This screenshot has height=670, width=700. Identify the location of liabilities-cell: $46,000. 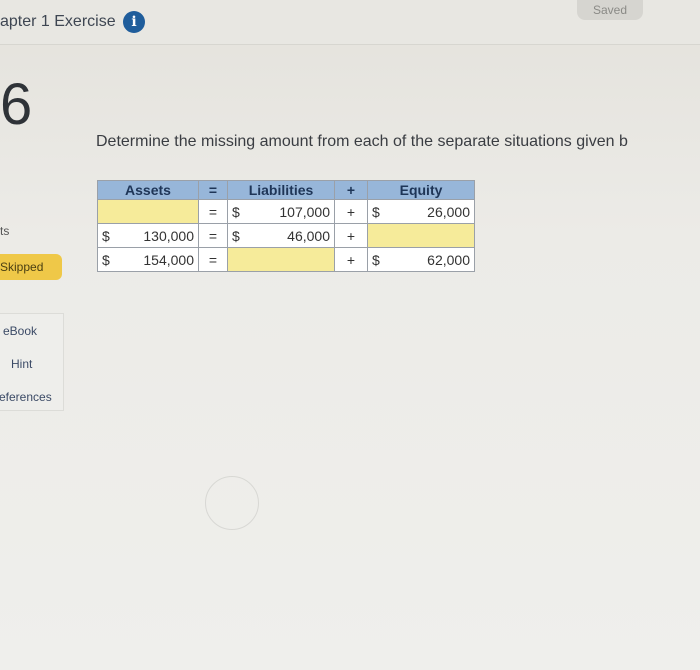
(281, 235).